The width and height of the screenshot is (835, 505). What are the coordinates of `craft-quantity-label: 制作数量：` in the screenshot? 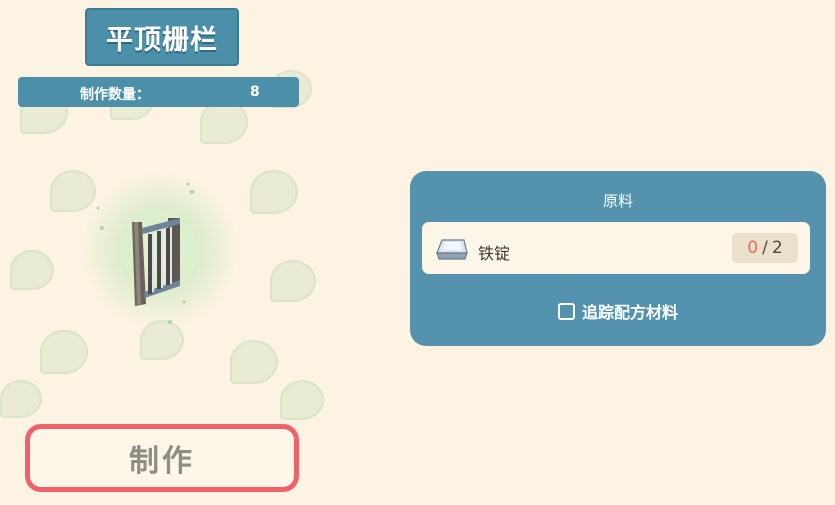 It's located at (115, 95).